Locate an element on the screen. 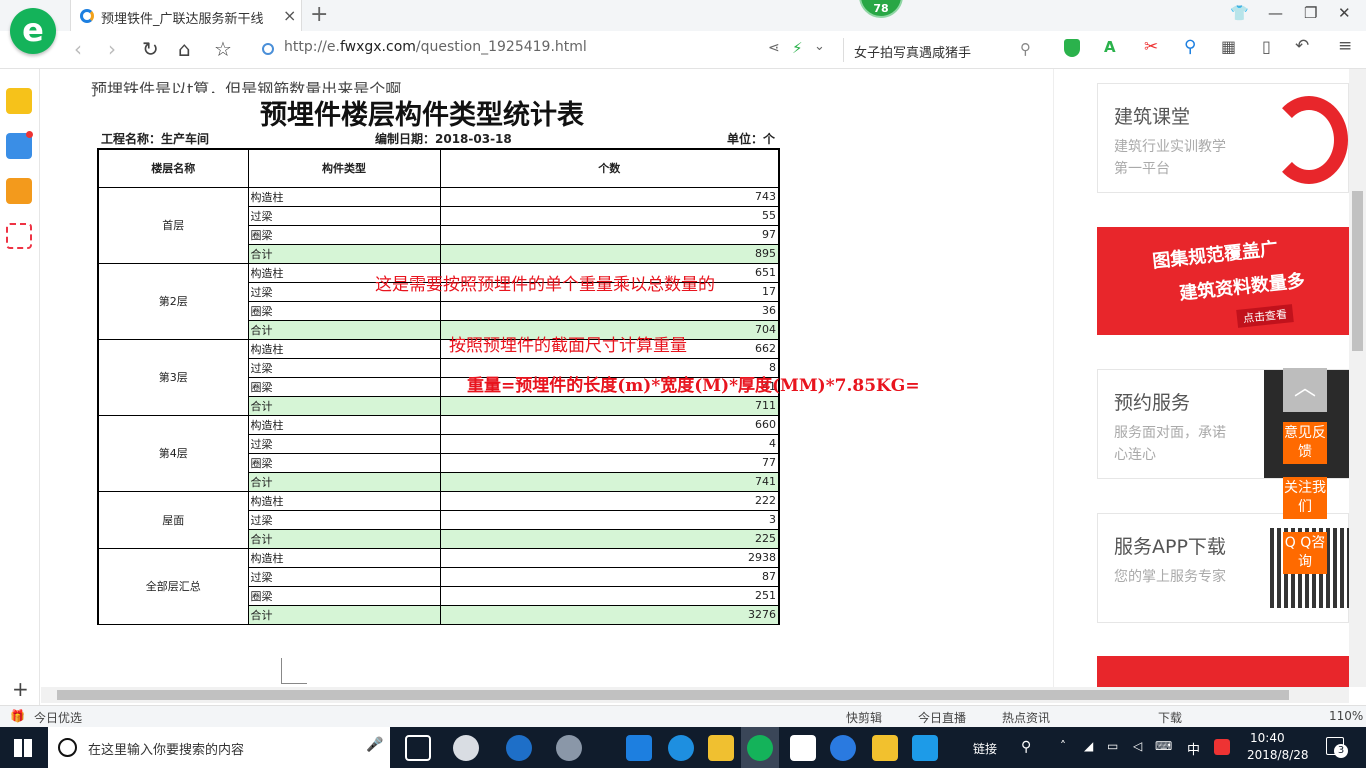  status-item-clip: 快剪辑 is located at coordinates (864, 717).